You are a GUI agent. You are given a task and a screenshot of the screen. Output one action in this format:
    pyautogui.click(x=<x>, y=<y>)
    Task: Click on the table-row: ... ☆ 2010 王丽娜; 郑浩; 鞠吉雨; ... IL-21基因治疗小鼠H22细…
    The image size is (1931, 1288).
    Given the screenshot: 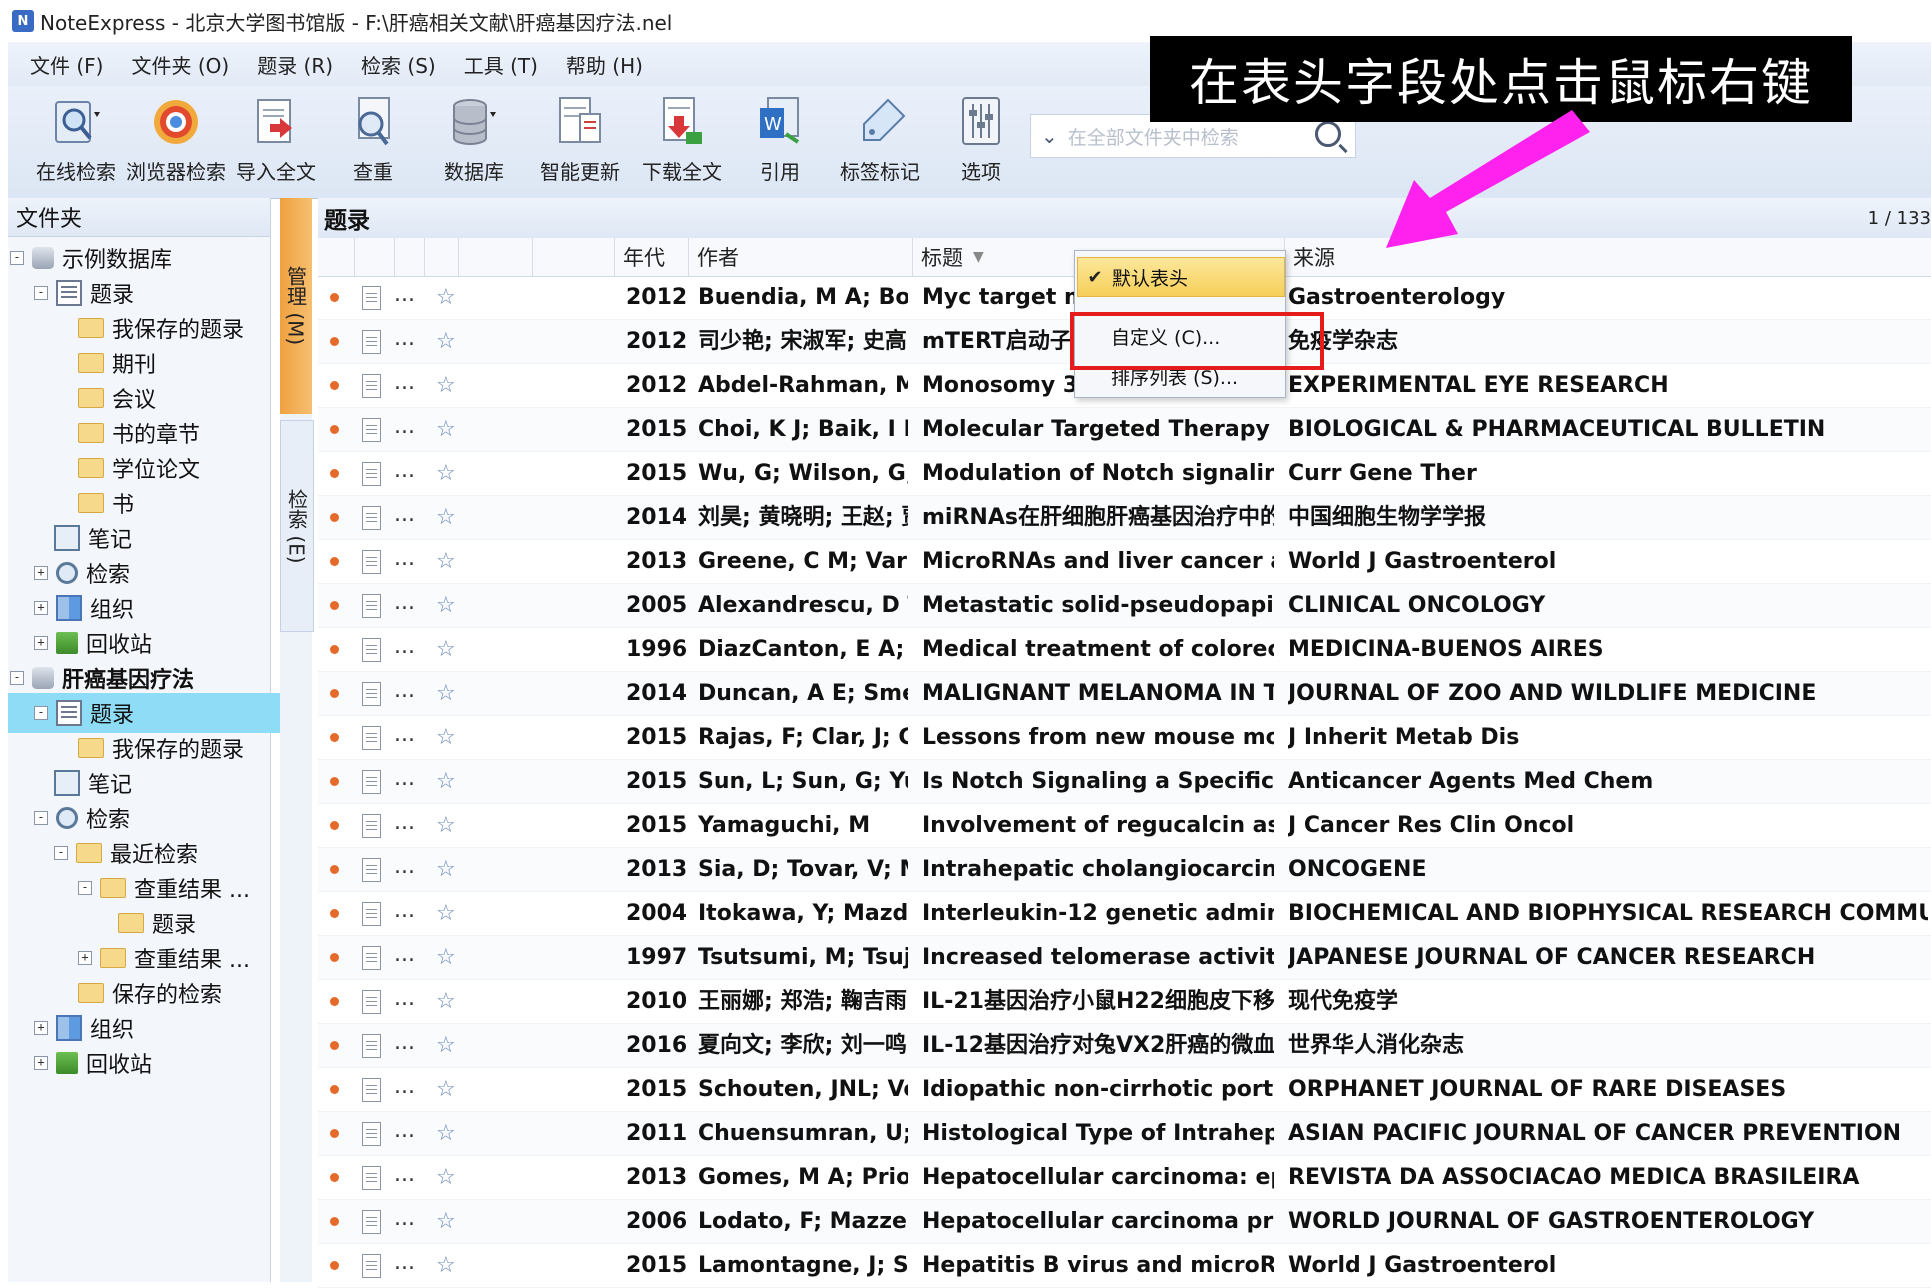 What is the action you would take?
    pyautogui.click(x=1124, y=1002)
    